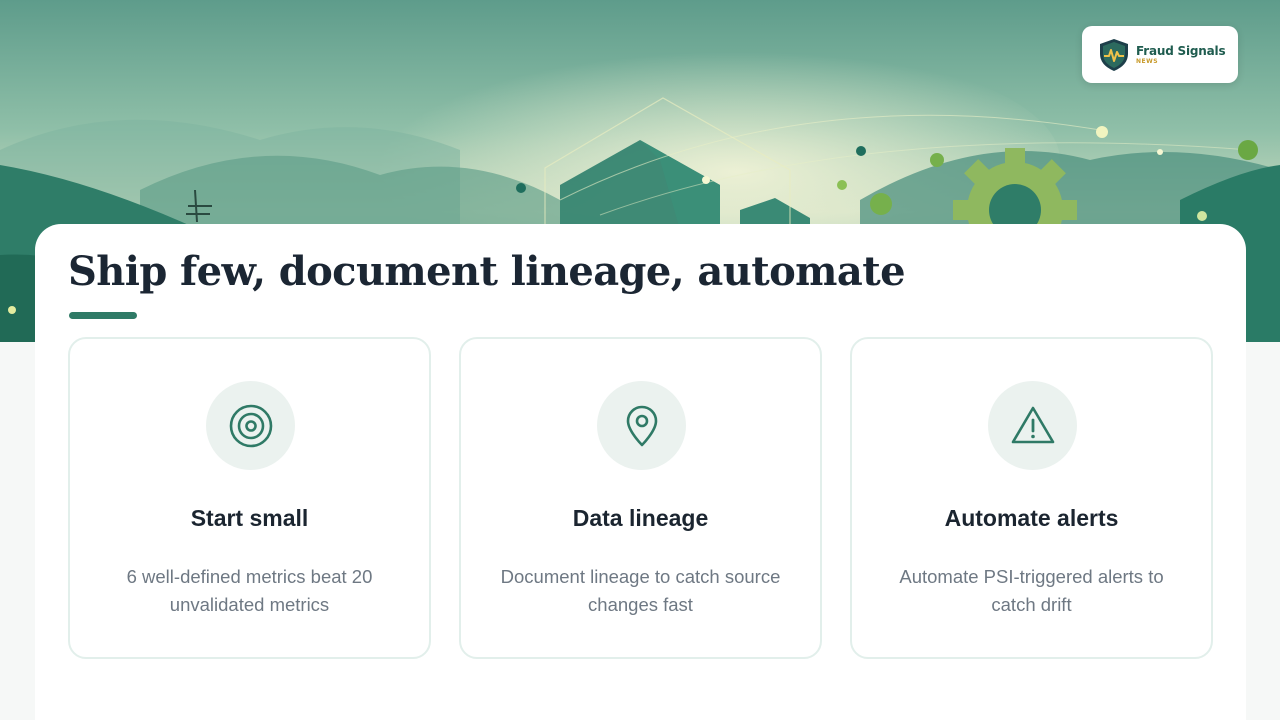 Image resolution: width=1280 pixels, height=720 pixels. What do you see at coordinates (1181, 50) in the screenshot?
I see `brand-name: Fraud Signals` at bounding box center [1181, 50].